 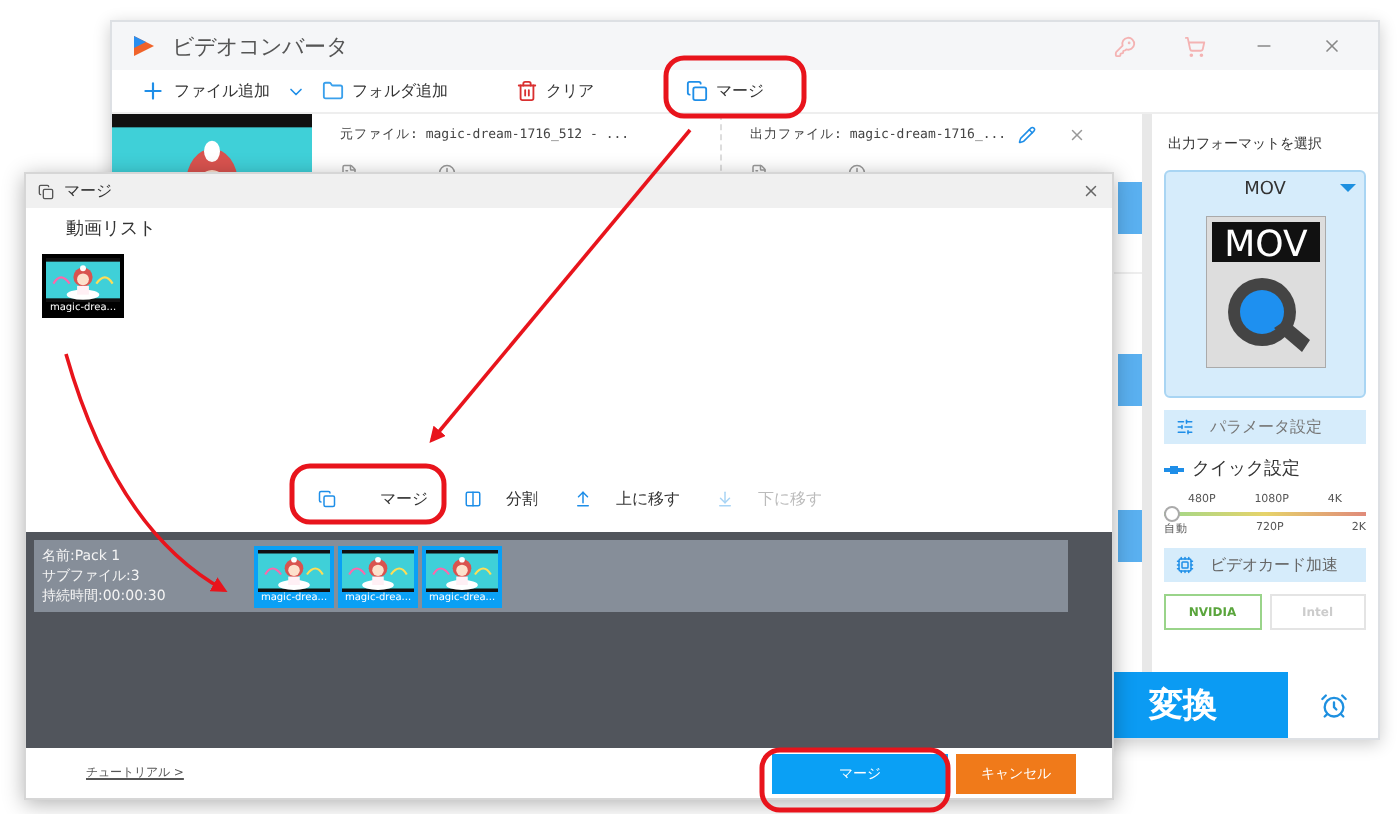 I want to click on dialog-title: マージ, so click(x=89, y=191).